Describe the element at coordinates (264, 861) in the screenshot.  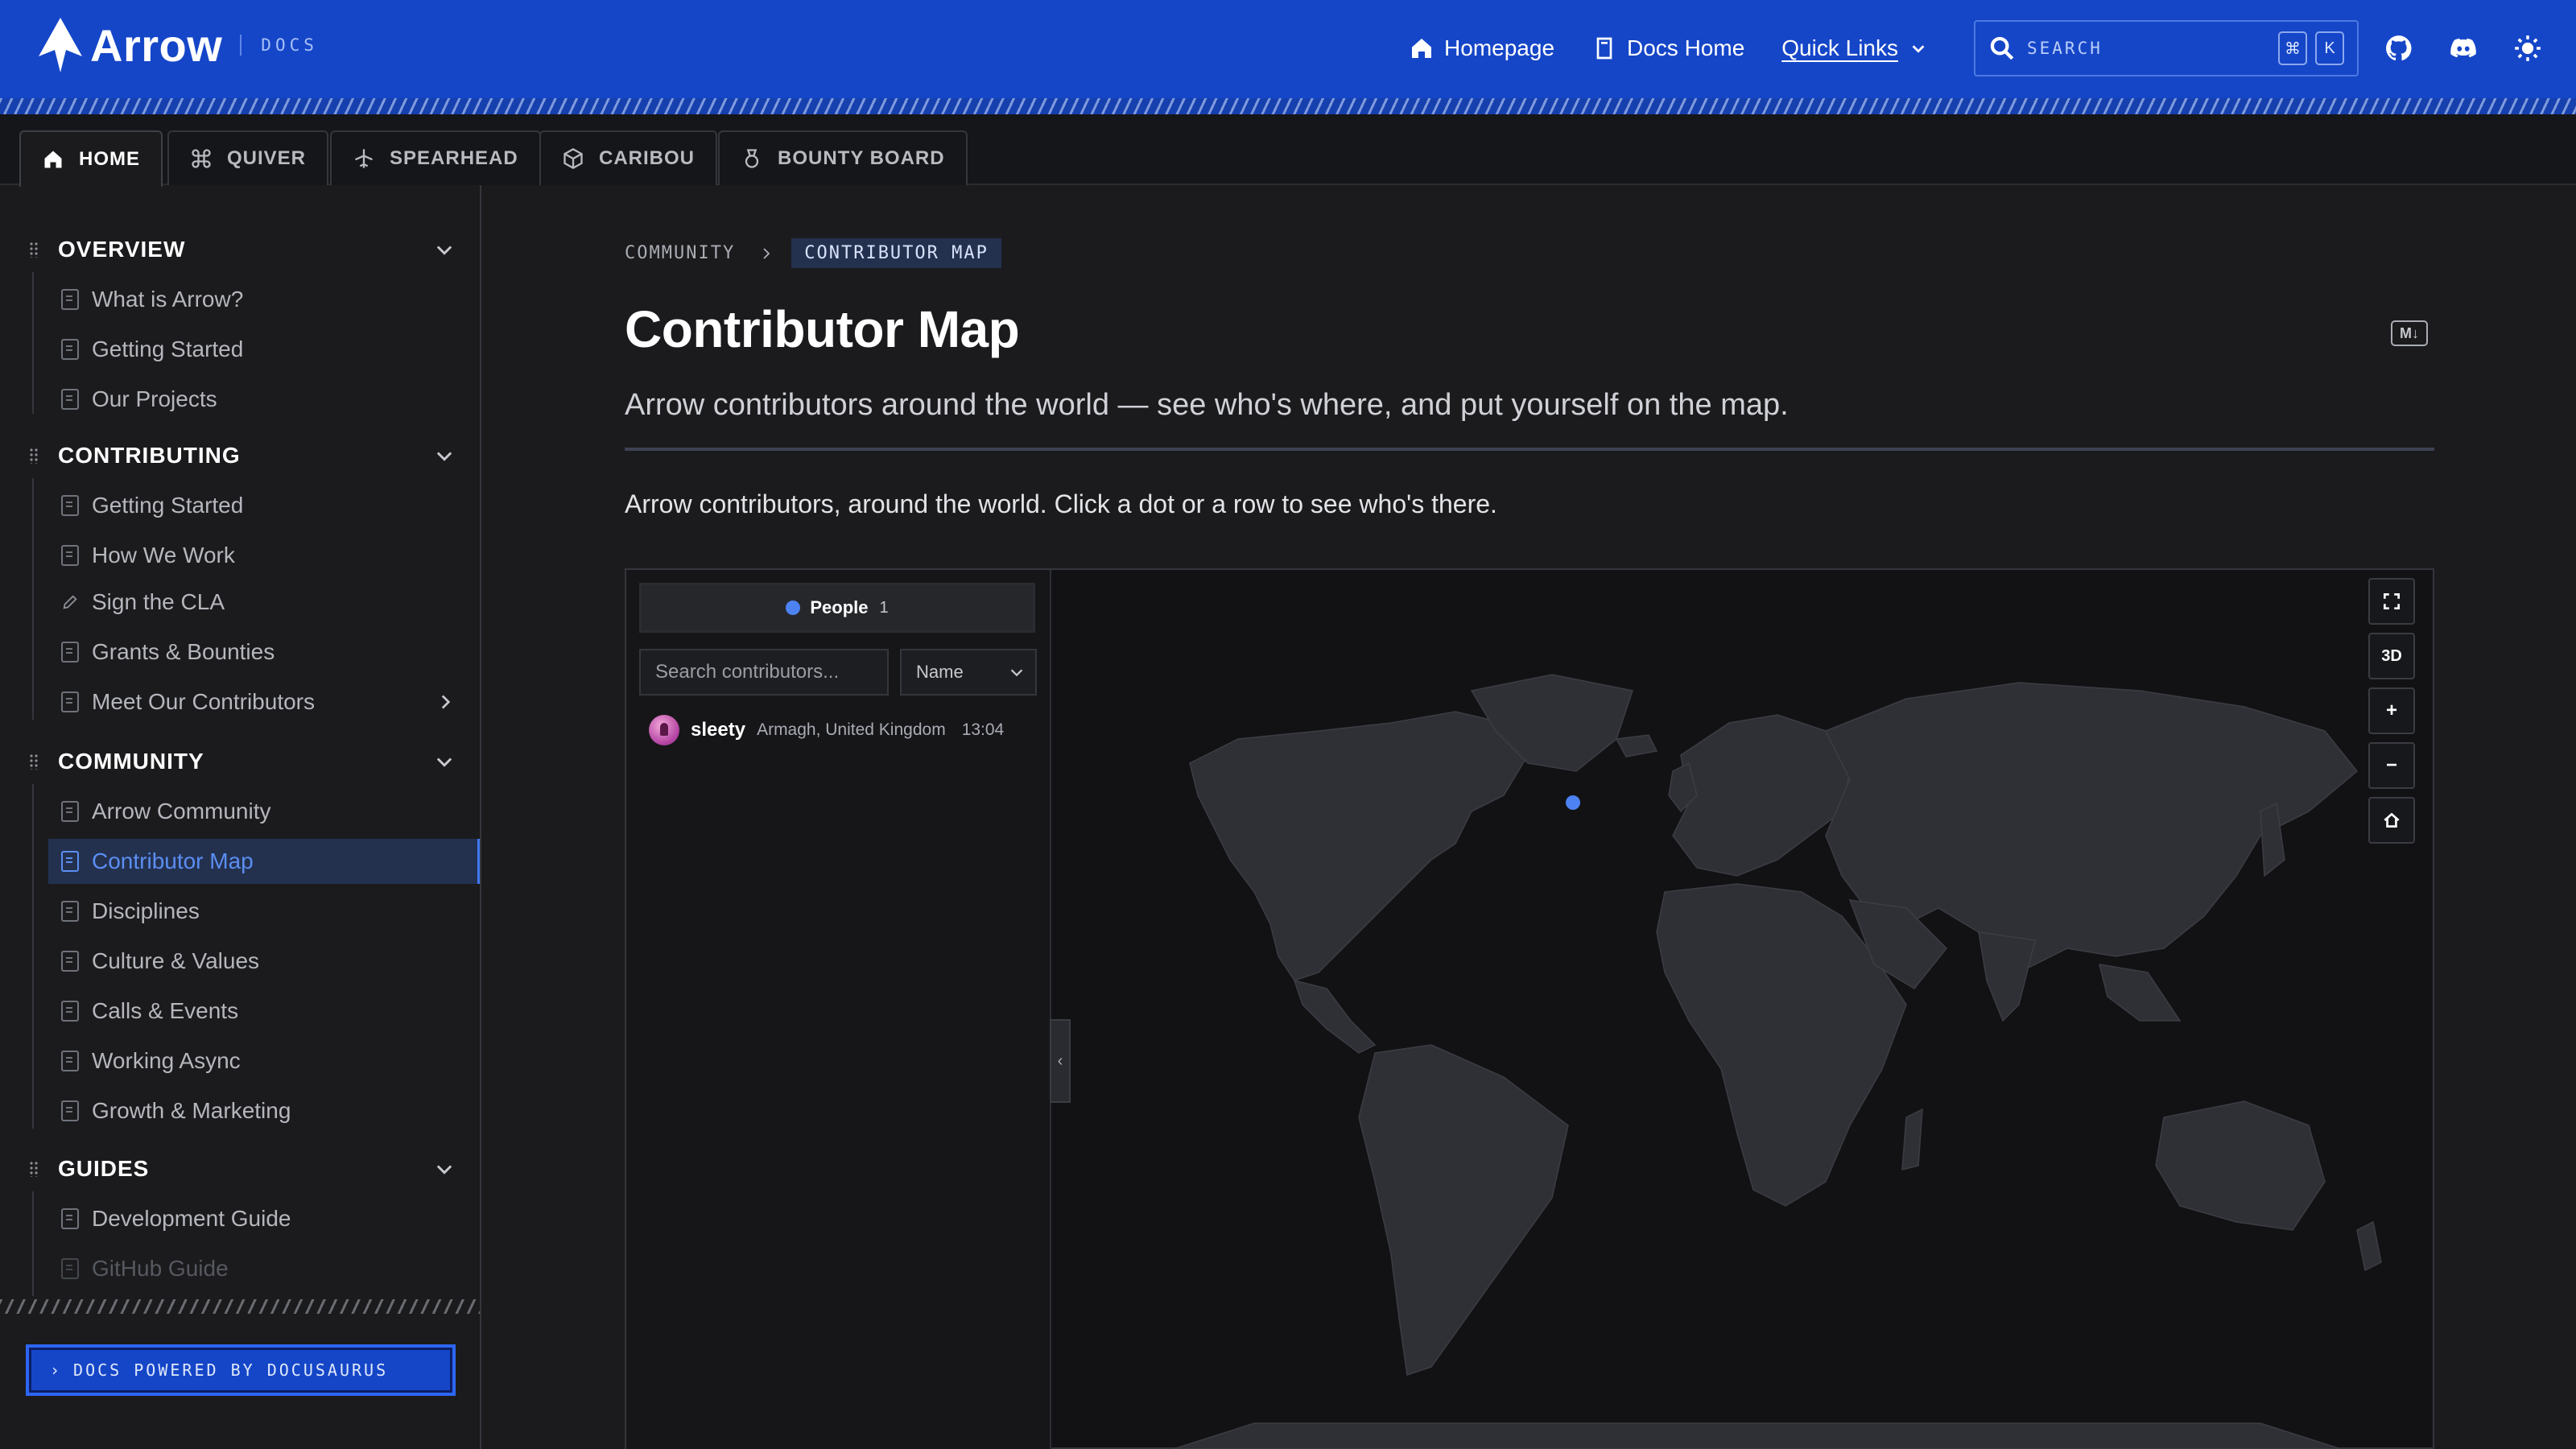
I see `sidebar-item-contributor-map: Contributor Map` at that location.